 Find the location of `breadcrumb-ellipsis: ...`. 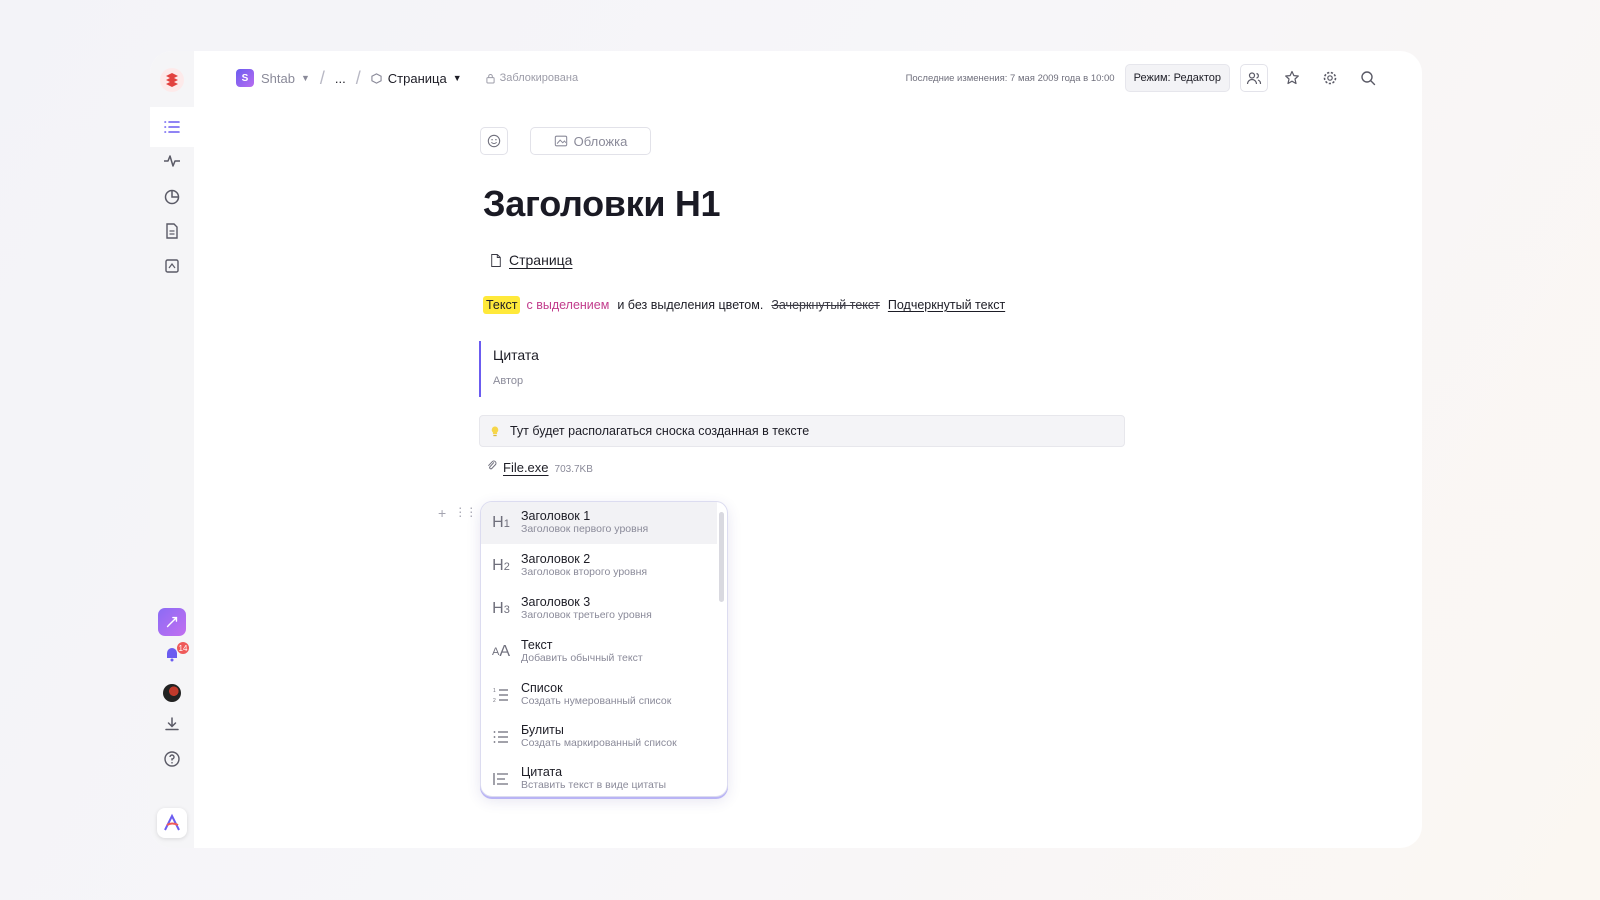

breadcrumb-ellipsis: ... is located at coordinates (340, 78).